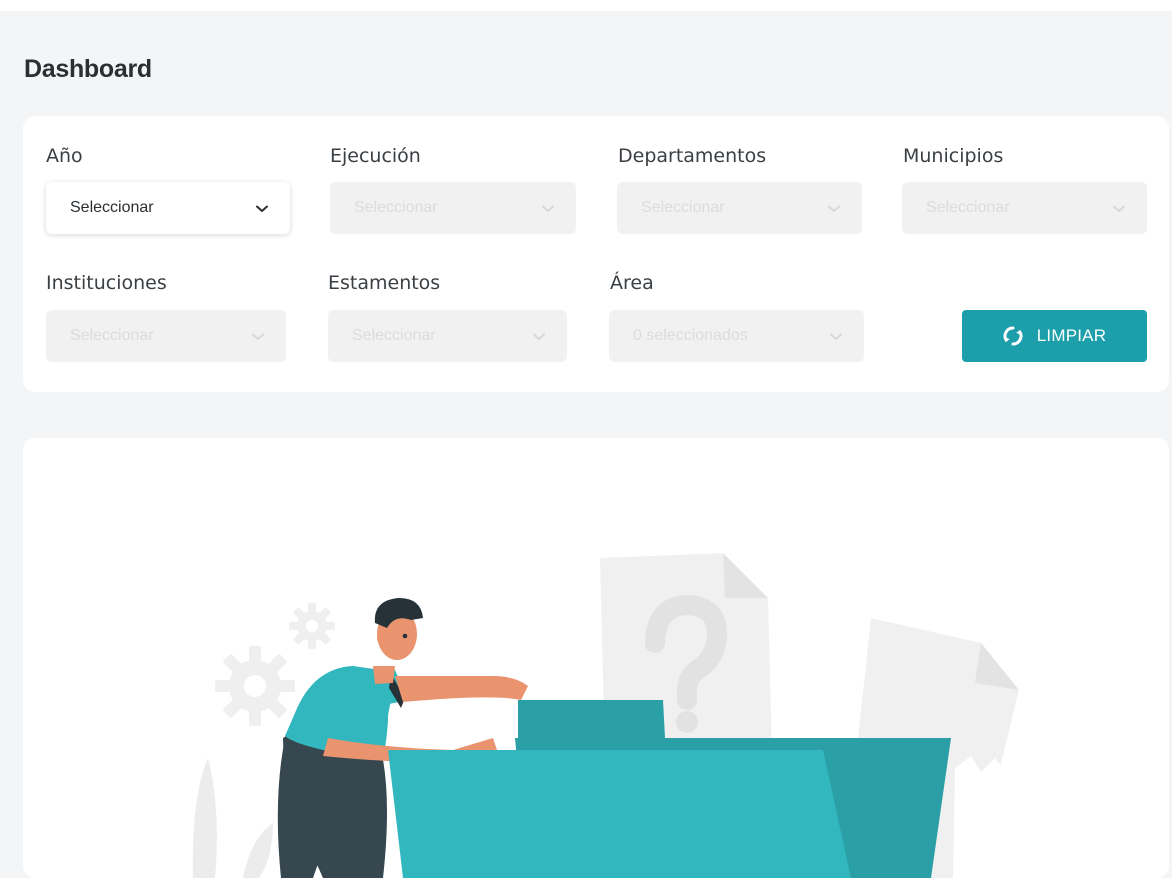 The width and height of the screenshot is (1172, 878). Describe the element at coordinates (1013, 336) in the screenshot. I see `refresh-icon` at that location.